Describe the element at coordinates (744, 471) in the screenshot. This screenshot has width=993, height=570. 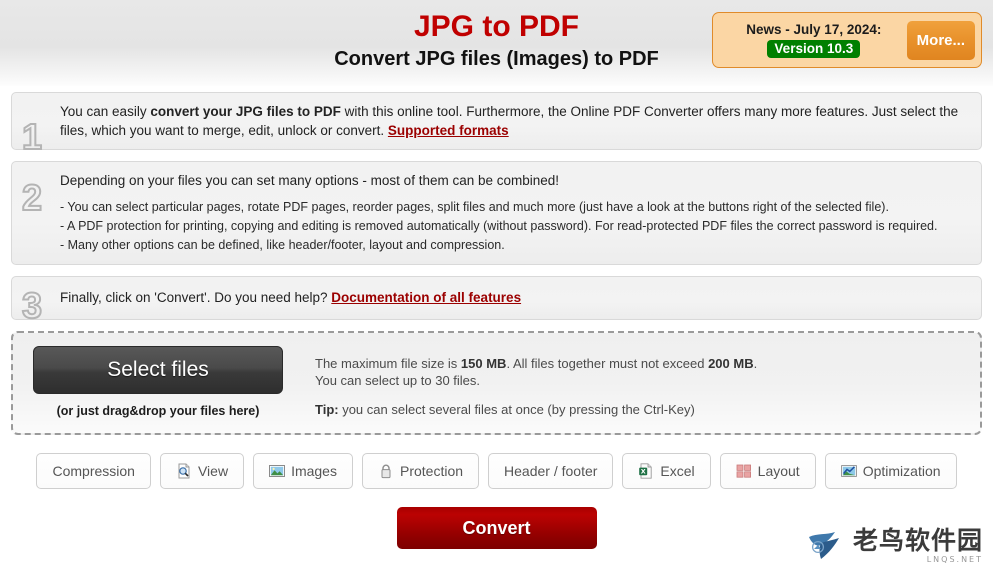
I see `grid-squares-icon` at that location.